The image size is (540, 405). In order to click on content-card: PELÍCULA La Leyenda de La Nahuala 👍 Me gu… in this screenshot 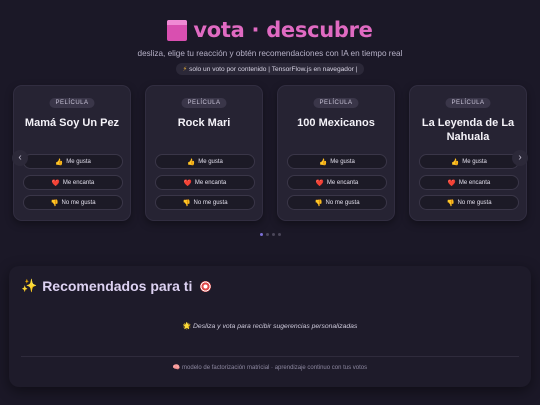, I will do `click(468, 153)`.